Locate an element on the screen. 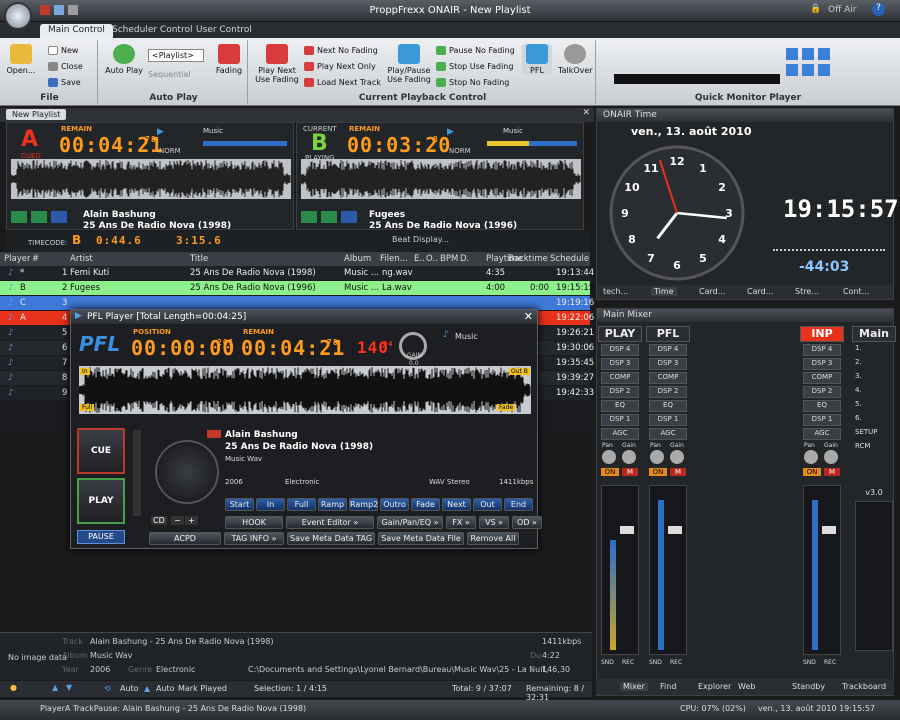 Image resolution: width=900 pixels, height=720 pixels. pfl-mode: Music is located at coordinates (466, 336).